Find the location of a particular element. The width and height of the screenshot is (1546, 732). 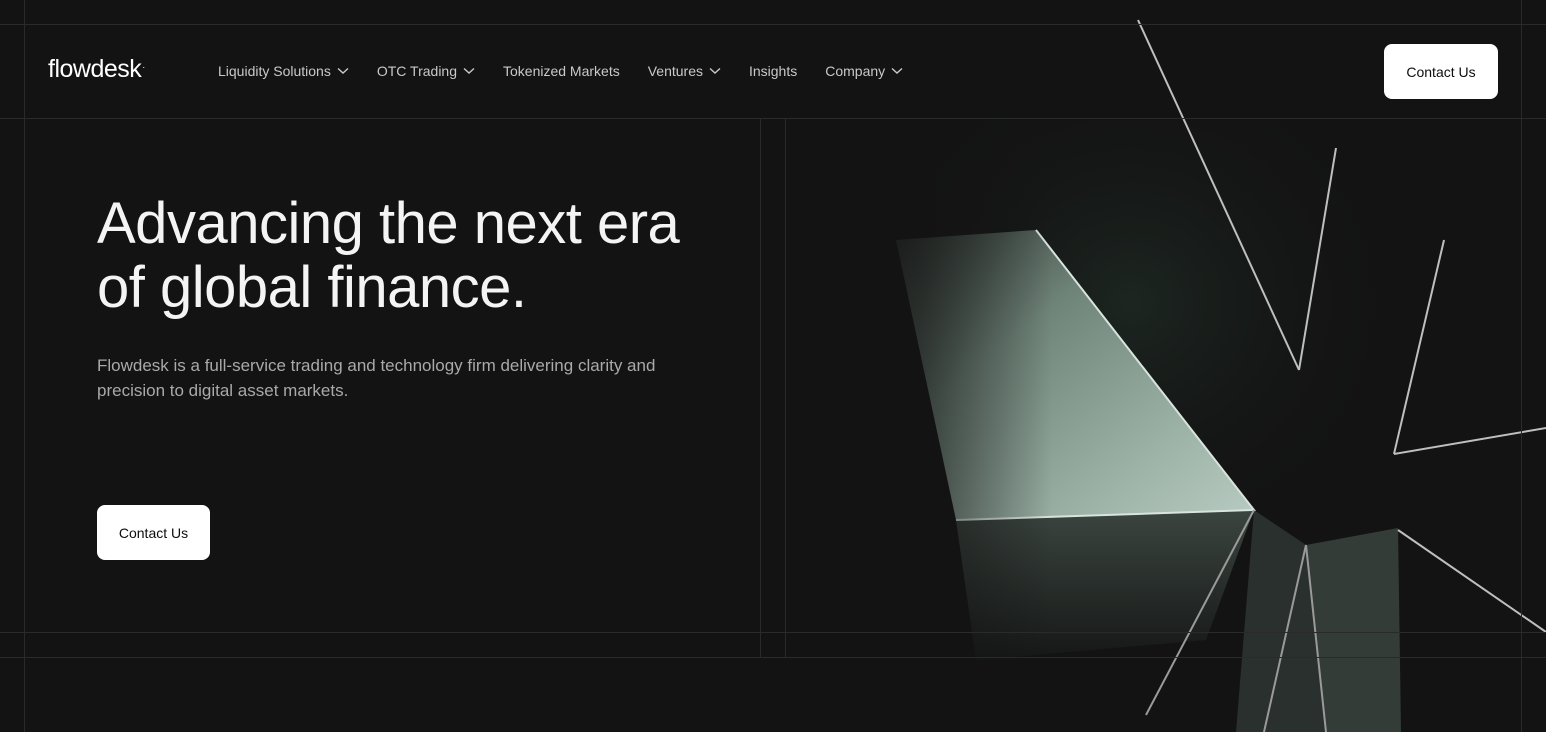

nav-item-company: Company is located at coordinates (864, 71).